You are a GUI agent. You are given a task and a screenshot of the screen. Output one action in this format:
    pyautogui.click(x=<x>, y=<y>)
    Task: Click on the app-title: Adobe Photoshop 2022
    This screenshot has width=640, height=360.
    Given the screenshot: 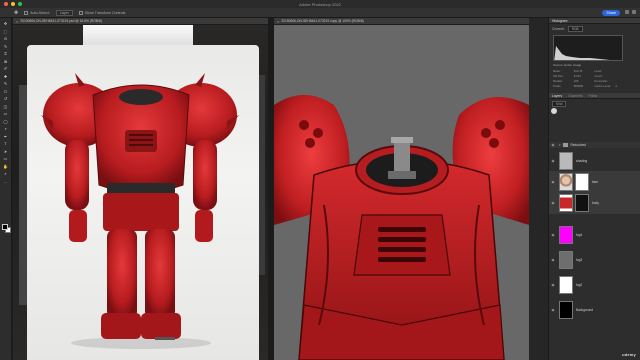 What is the action you would take?
    pyautogui.click(x=320, y=4)
    